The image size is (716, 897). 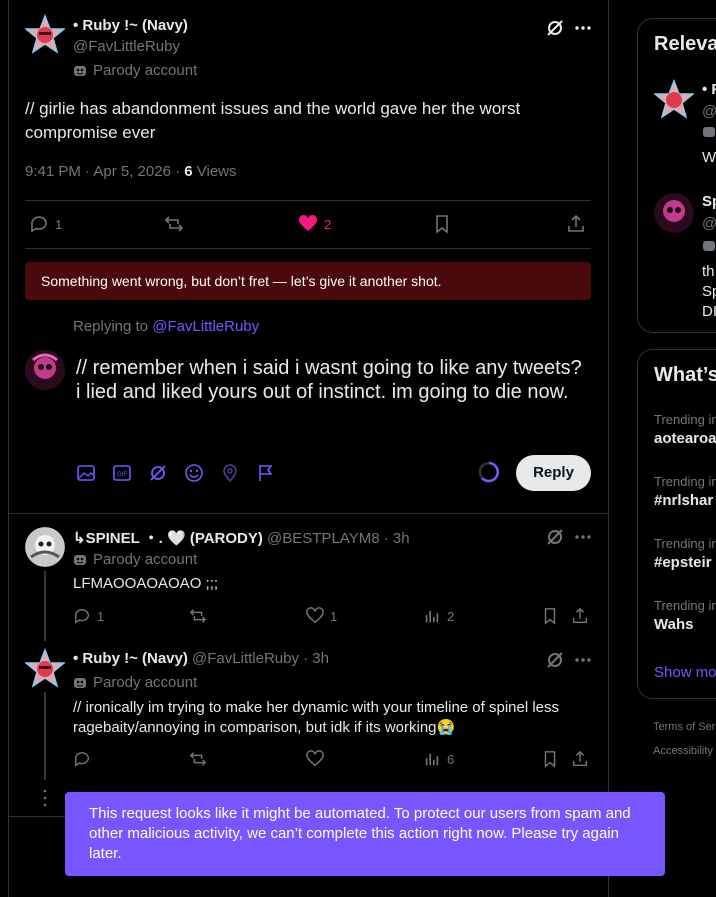 I want to click on spinel-user-avatar, so click(x=674, y=213).